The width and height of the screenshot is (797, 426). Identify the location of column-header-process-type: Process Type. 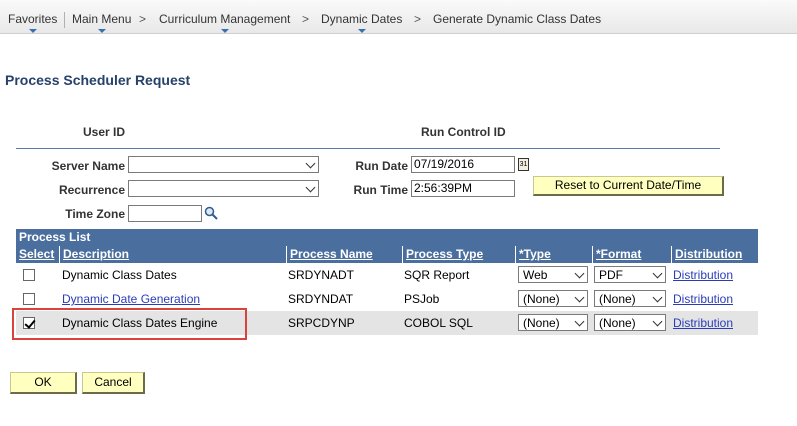
(458, 254).